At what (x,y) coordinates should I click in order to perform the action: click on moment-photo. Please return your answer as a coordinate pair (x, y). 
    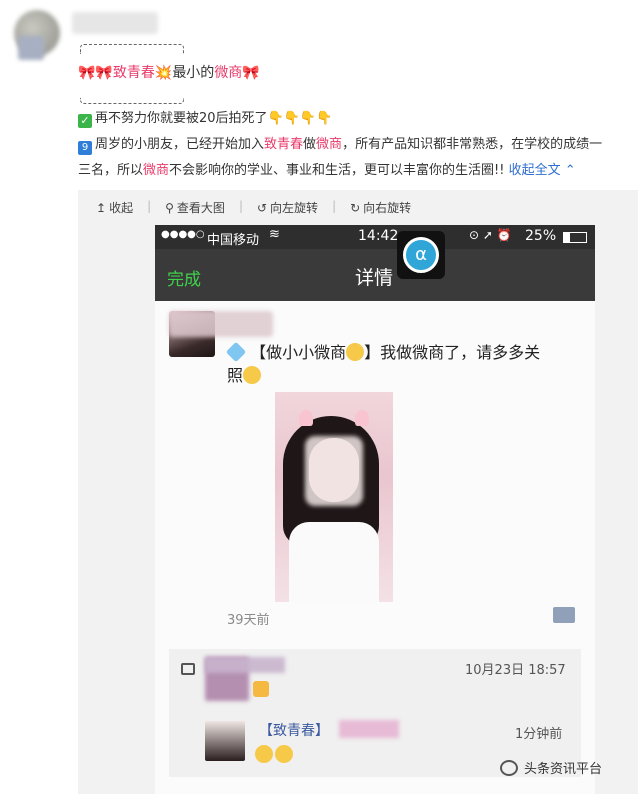
    Looking at the image, I should click on (334, 497).